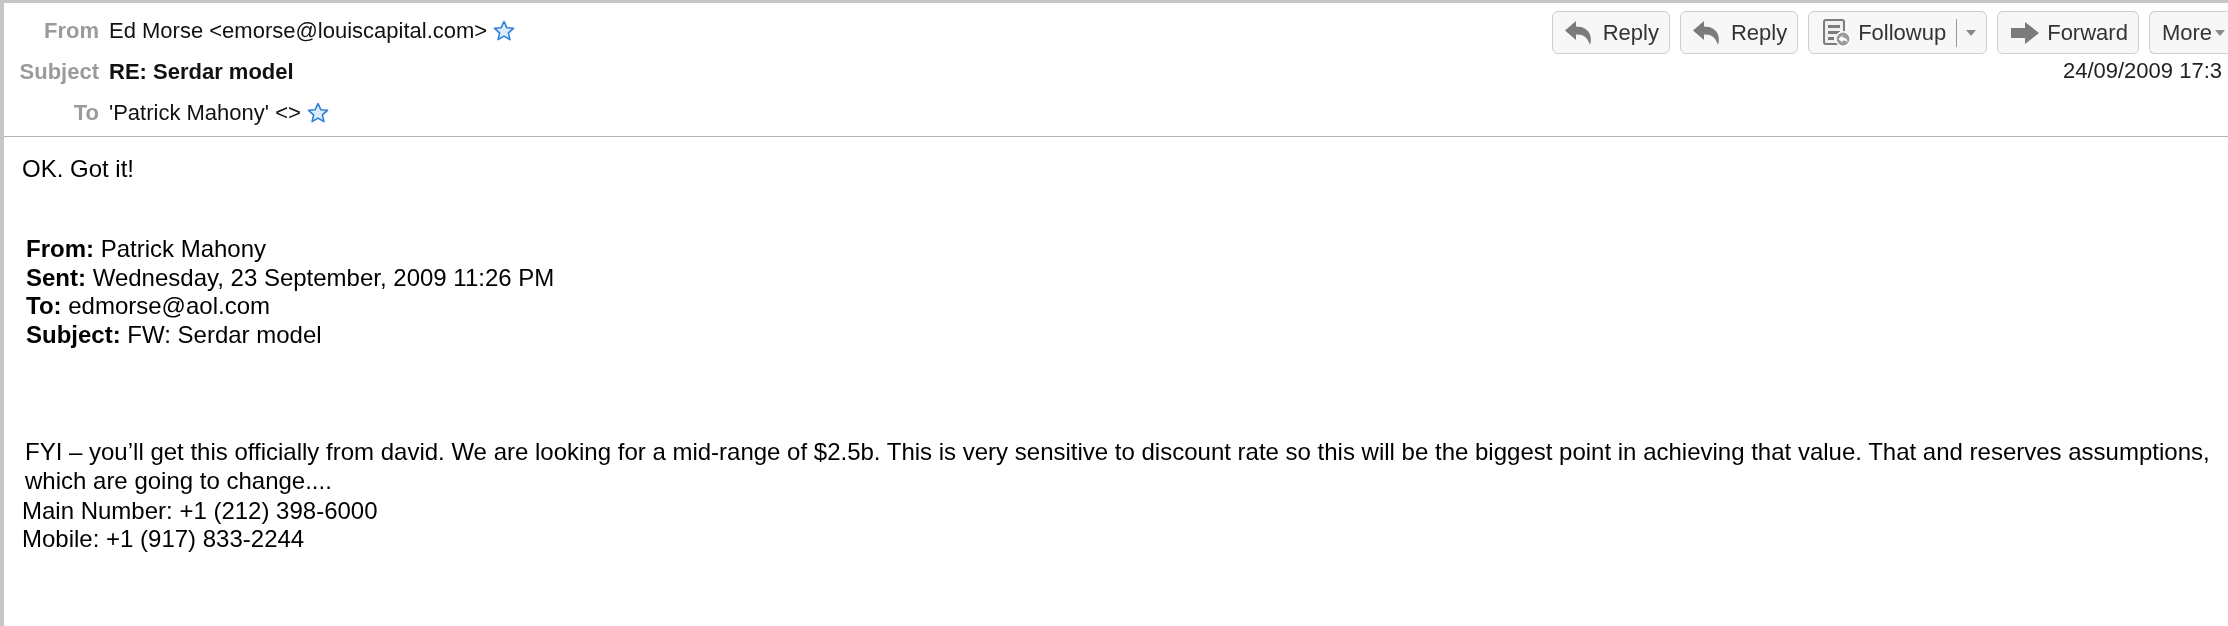 Image resolution: width=2228 pixels, height=626 pixels. What do you see at coordinates (298, 30) in the screenshot?
I see `address-text: Ed Morse <emorse@louiscapital.com>` at bounding box center [298, 30].